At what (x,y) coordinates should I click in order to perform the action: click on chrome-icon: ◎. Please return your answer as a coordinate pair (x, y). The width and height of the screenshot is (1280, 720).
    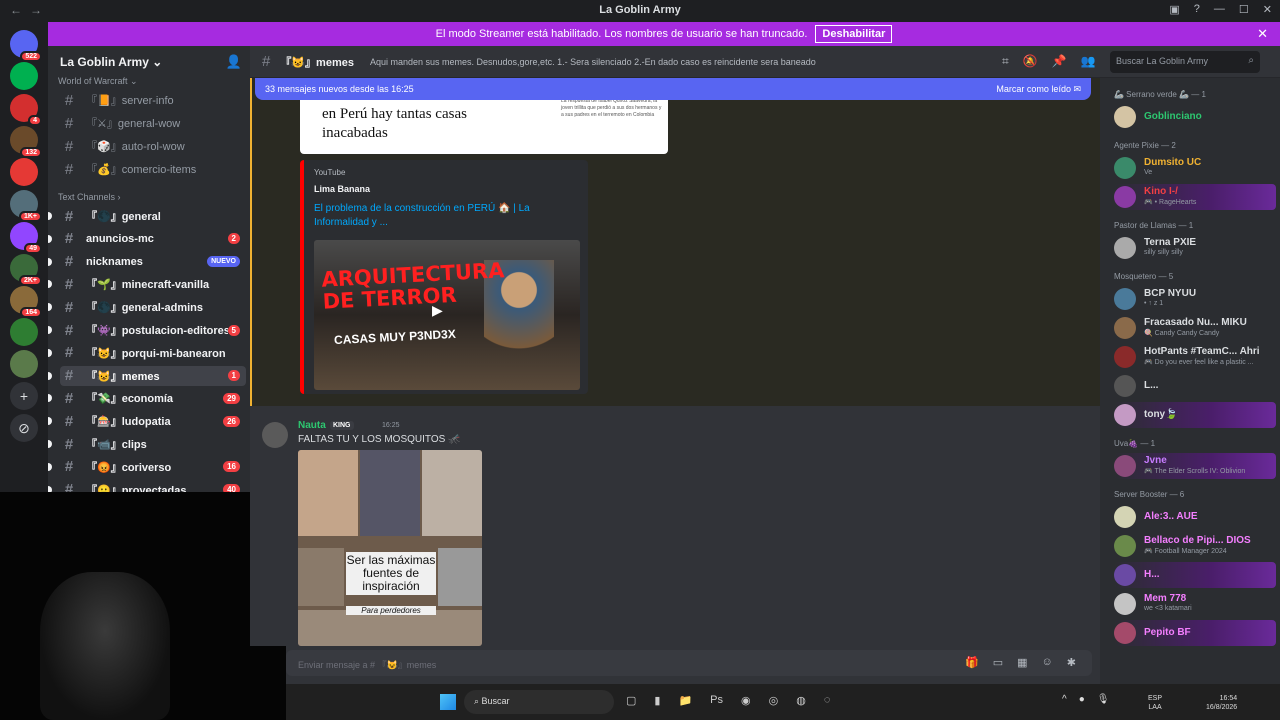
    Looking at the image, I should click on (774, 700).